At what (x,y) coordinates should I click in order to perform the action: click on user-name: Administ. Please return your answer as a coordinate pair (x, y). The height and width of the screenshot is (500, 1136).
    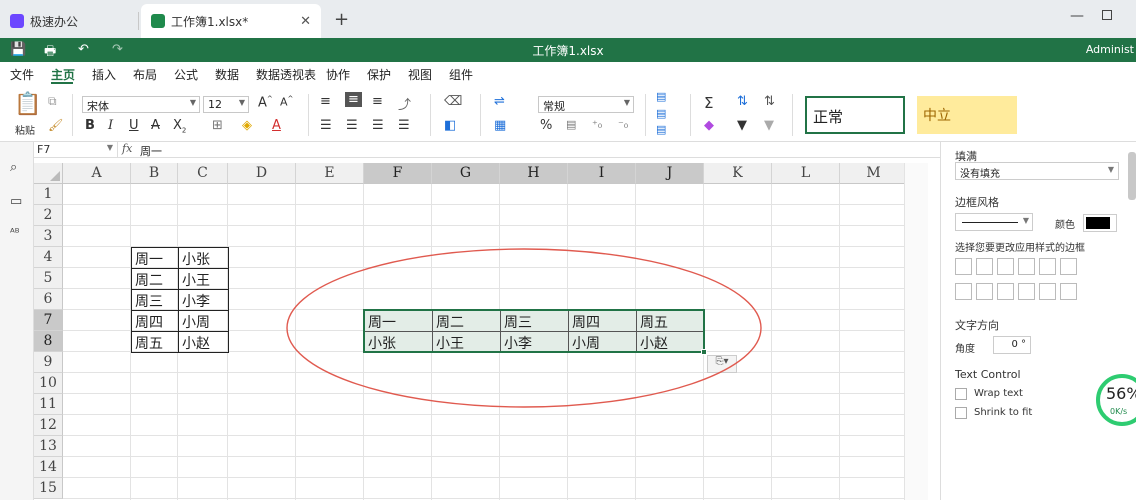
    Looking at the image, I should click on (1110, 49).